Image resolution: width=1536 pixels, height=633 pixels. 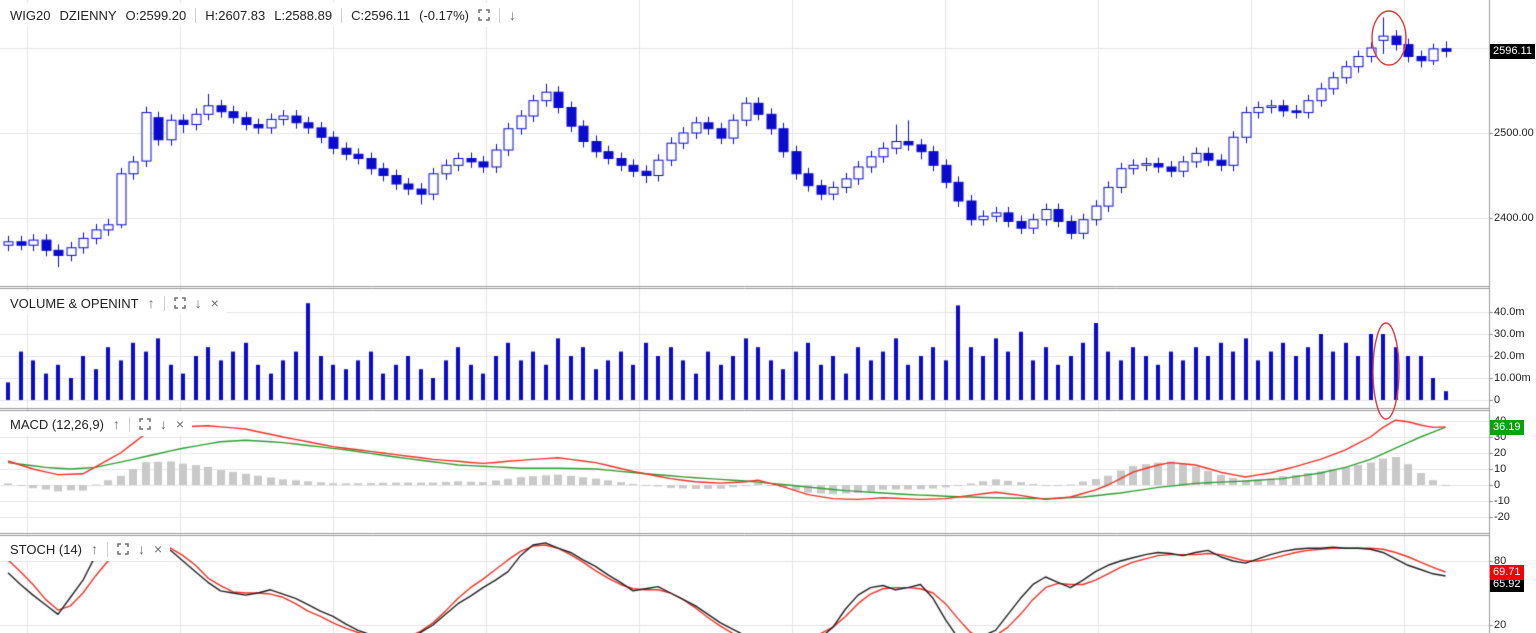 What do you see at coordinates (85, 549) in the screenshot?
I see `stoch-panel-title: STOCH (14) ↑ ↓ ×` at bounding box center [85, 549].